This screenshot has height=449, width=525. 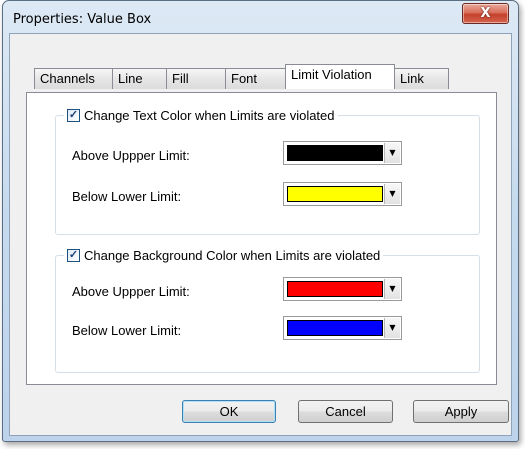 I want to click on window-title: Properties: Value Box, so click(x=82, y=19).